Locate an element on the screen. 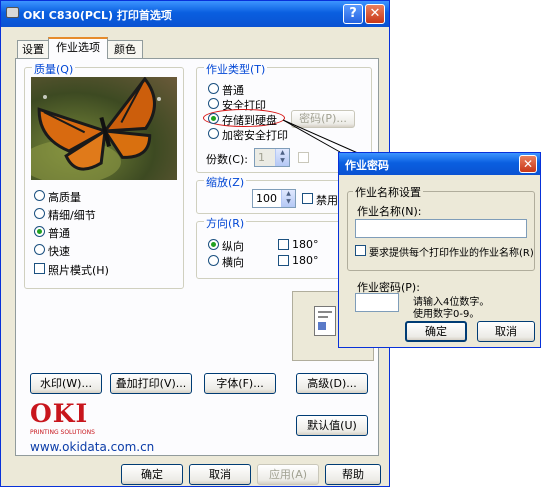  dialog-title-bar: 作业密码 ✕ is located at coordinates (439, 164).